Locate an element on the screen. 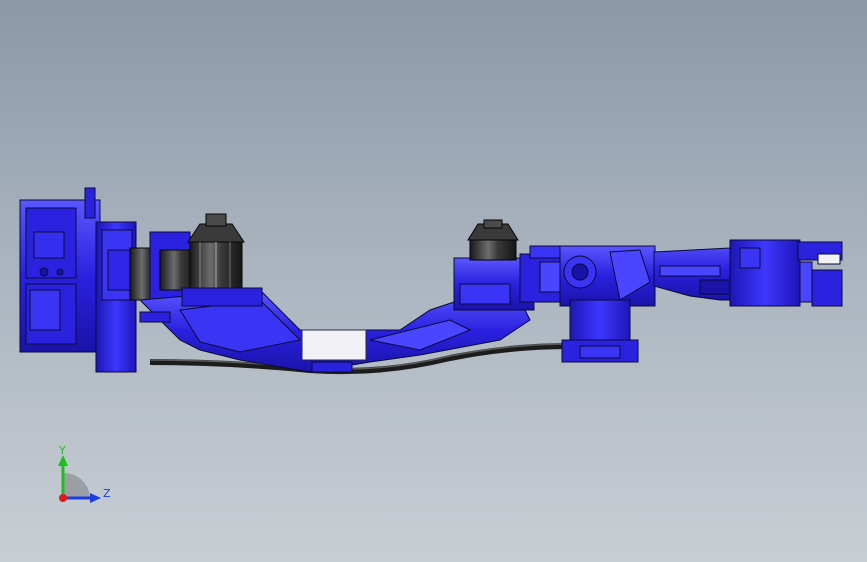  joint1-motor is located at coordinates (222, 260).